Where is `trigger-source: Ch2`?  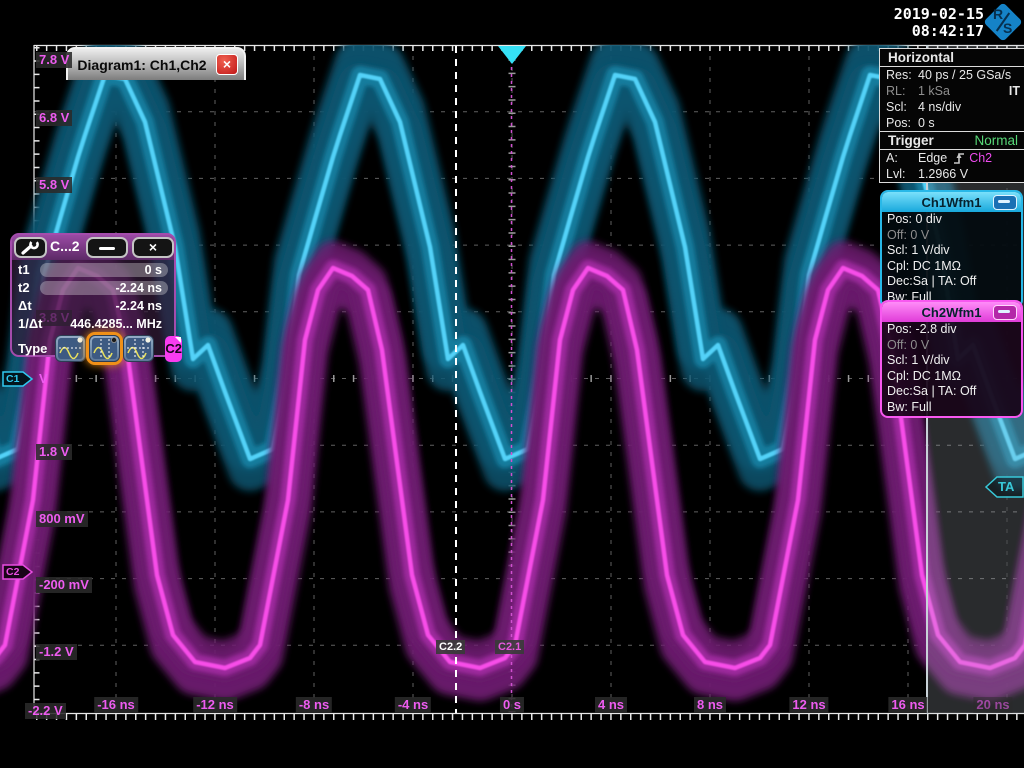
trigger-source: Ch2 is located at coordinates (981, 158).